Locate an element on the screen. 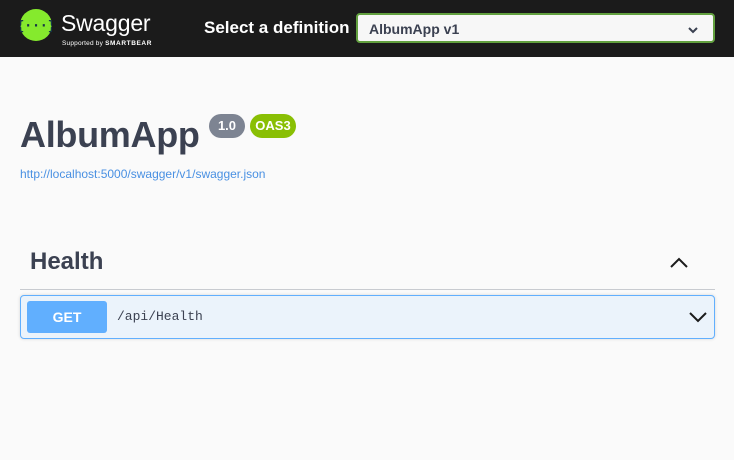 The height and width of the screenshot is (460, 734). swagger-logo: {···} Swagger Supported by SMARTBEAR is located at coordinates (95, 29).